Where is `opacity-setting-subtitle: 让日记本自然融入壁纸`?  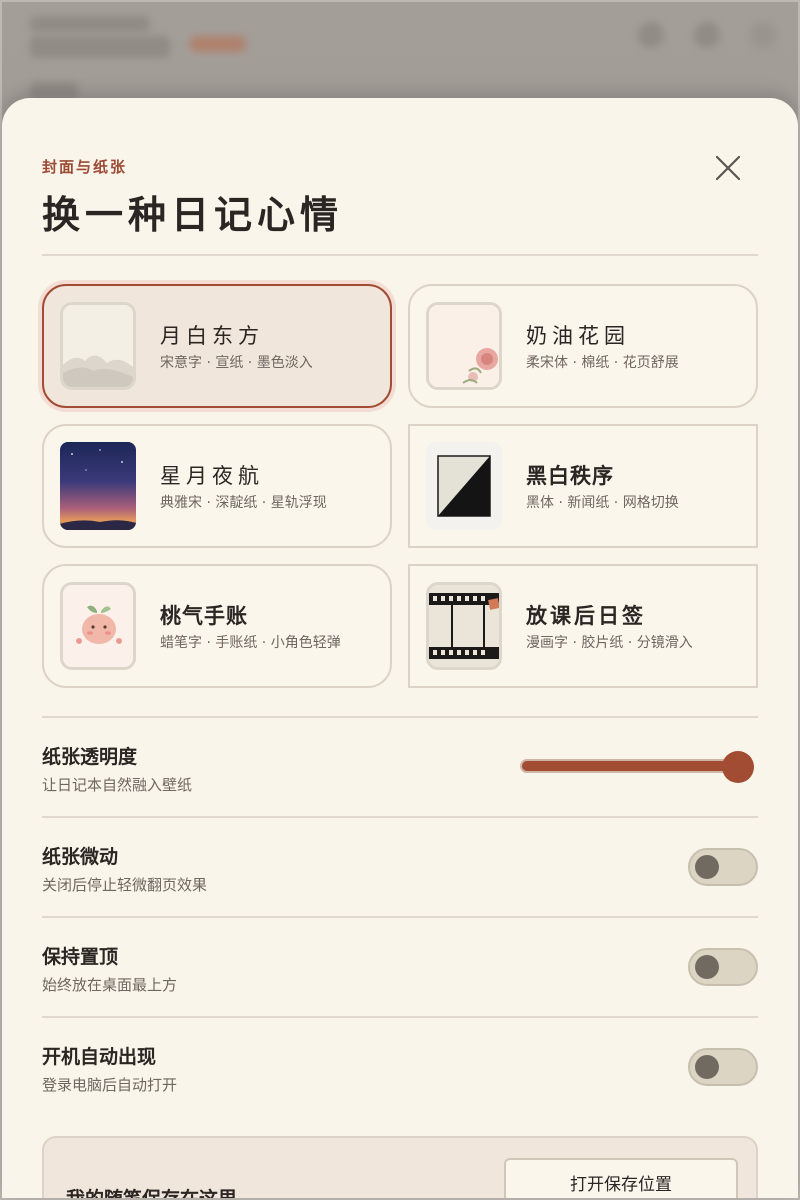
opacity-setting-subtitle: 让日记本自然融入壁纸 is located at coordinates (117, 785).